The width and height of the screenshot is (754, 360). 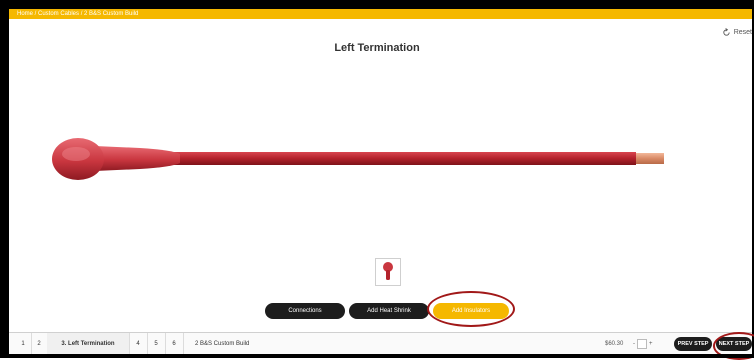 I want to click on insulator-thumbnail, so click(x=388, y=272).